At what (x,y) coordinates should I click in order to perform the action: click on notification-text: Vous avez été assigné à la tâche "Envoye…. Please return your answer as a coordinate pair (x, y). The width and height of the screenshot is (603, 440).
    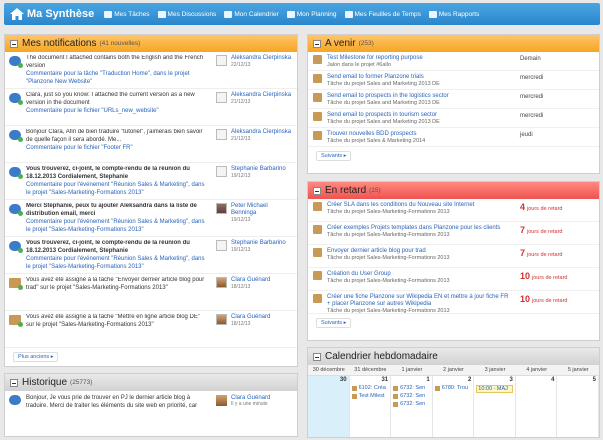
    Looking at the image, I should click on (115, 284).